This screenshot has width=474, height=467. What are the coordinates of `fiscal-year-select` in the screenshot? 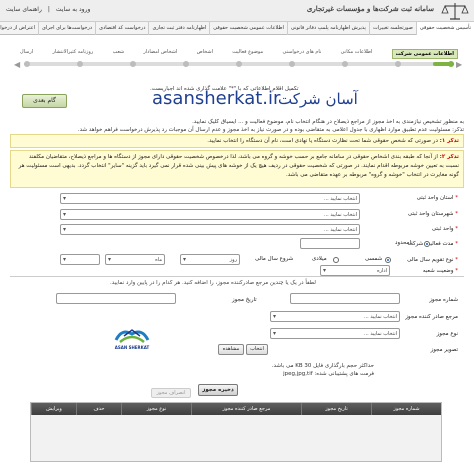 It's located at (80, 259).